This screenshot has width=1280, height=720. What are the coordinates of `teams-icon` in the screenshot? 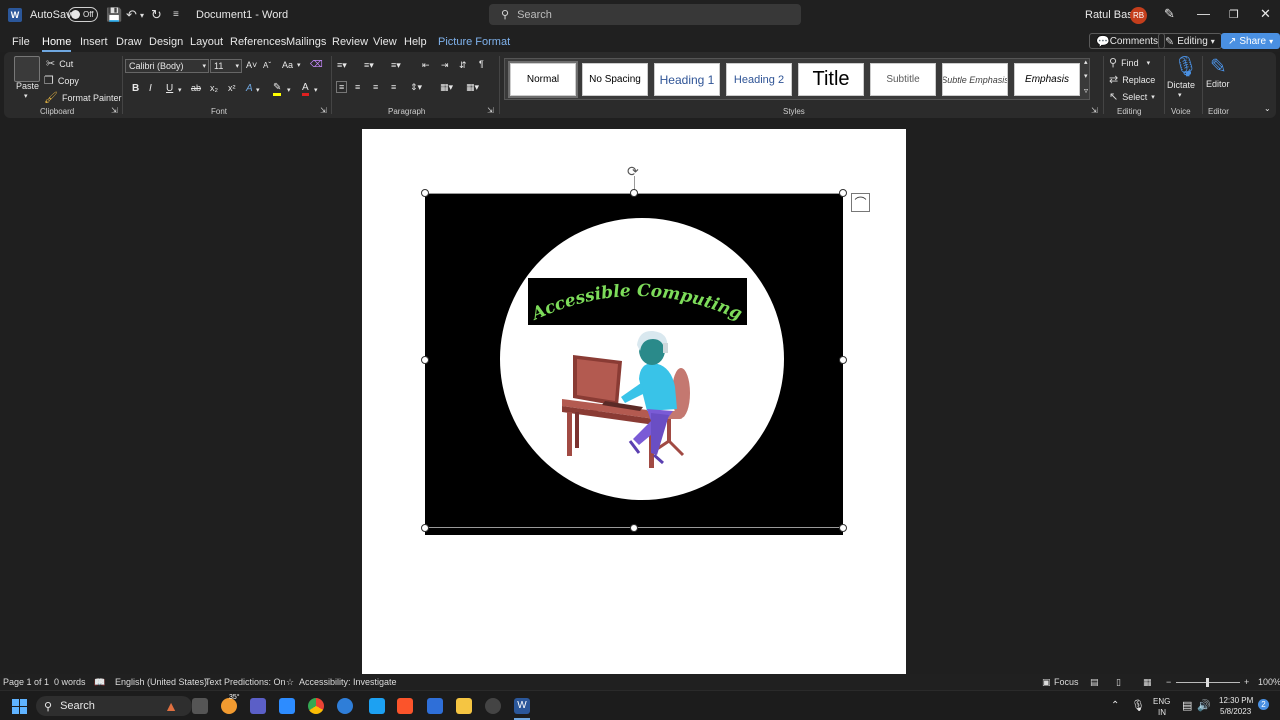 It's located at (258, 706).